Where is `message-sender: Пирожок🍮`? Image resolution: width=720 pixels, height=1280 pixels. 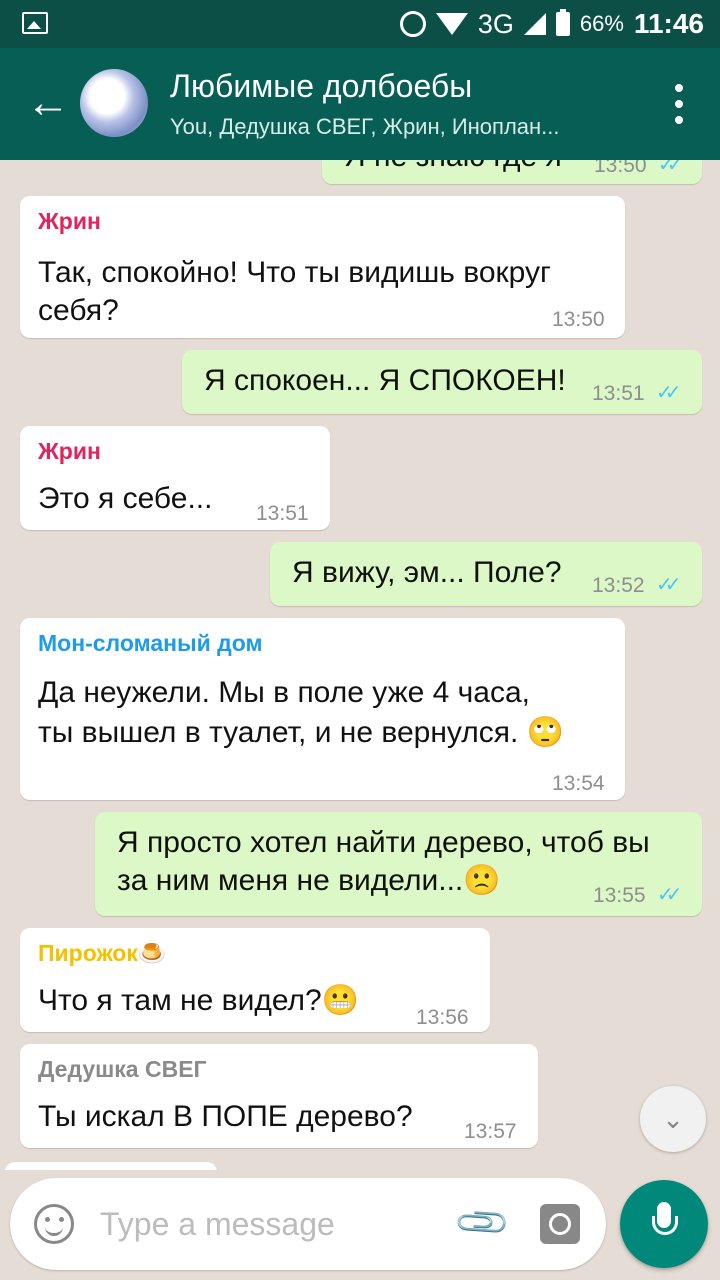
message-sender: Пирожок🍮 is located at coordinates (102, 953).